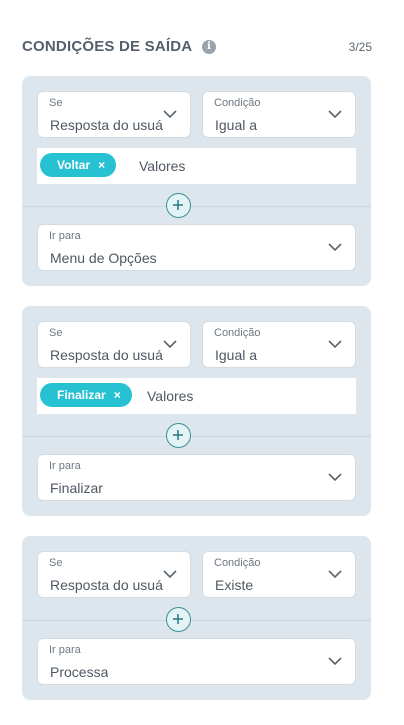  I want to click on chip-label: Voltar, so click(74, 165).